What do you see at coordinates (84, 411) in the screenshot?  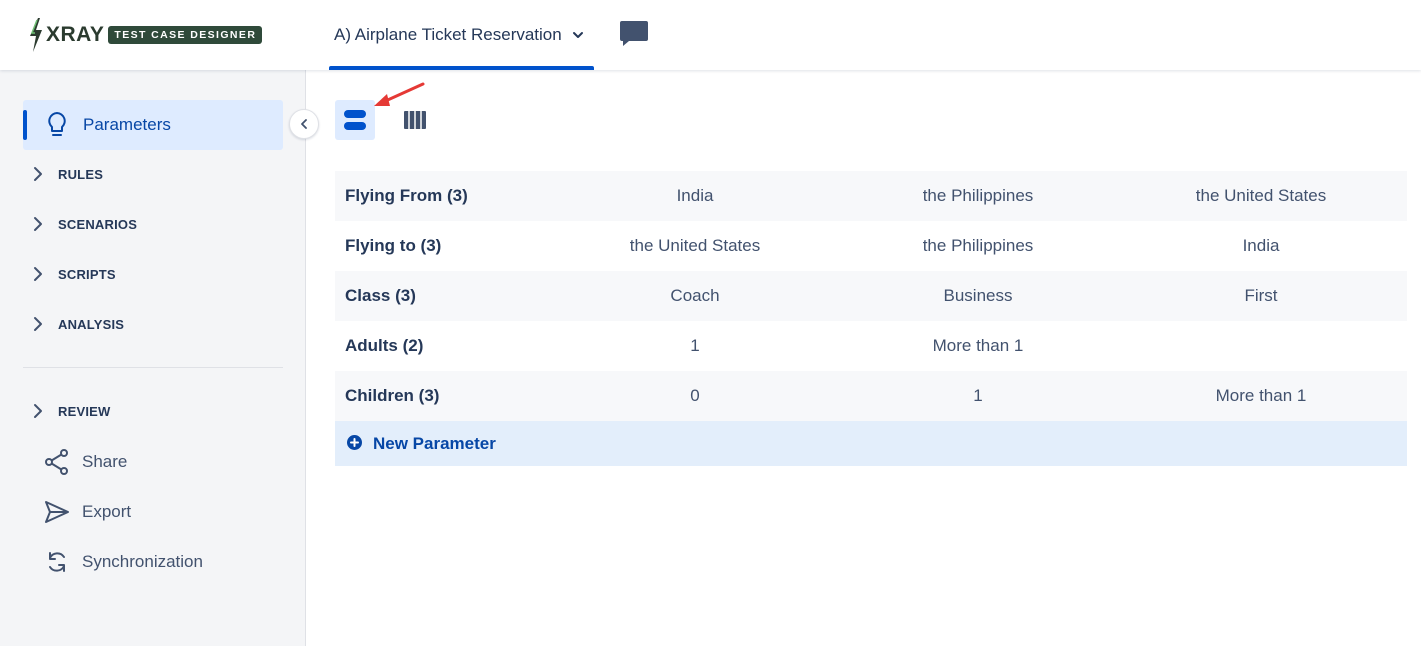 I see `sidebar-section-label: REVIEW` at bounding box center [84, 411].